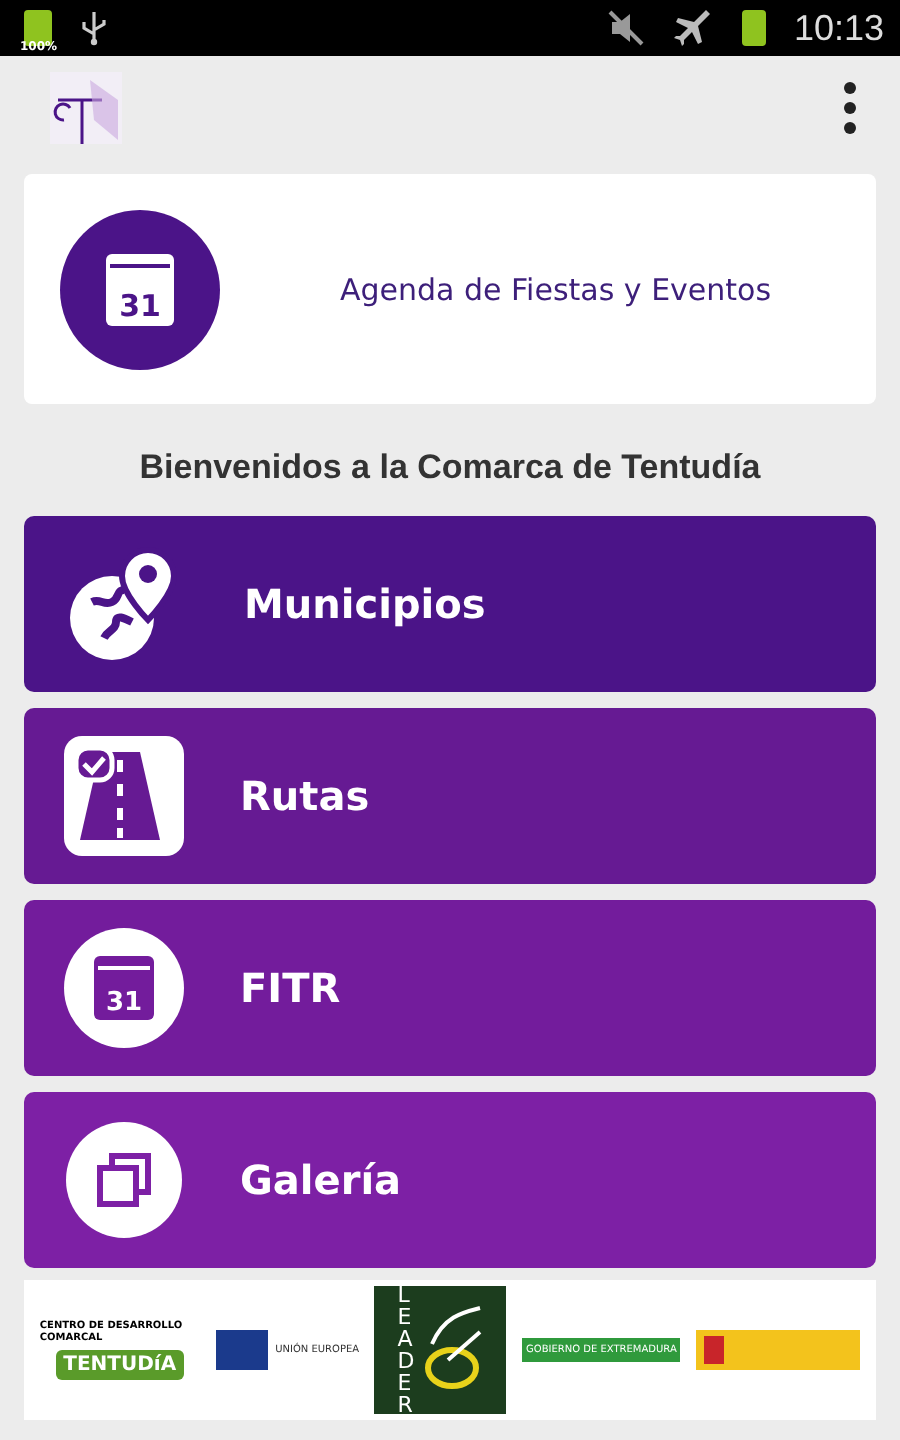 The width and height of the screenshot is (900, 1440). What do you see at coordinates (440, 1350) in the screenshot?
I see `leader-logo: LEADER` at bounding box center [440, 1350].